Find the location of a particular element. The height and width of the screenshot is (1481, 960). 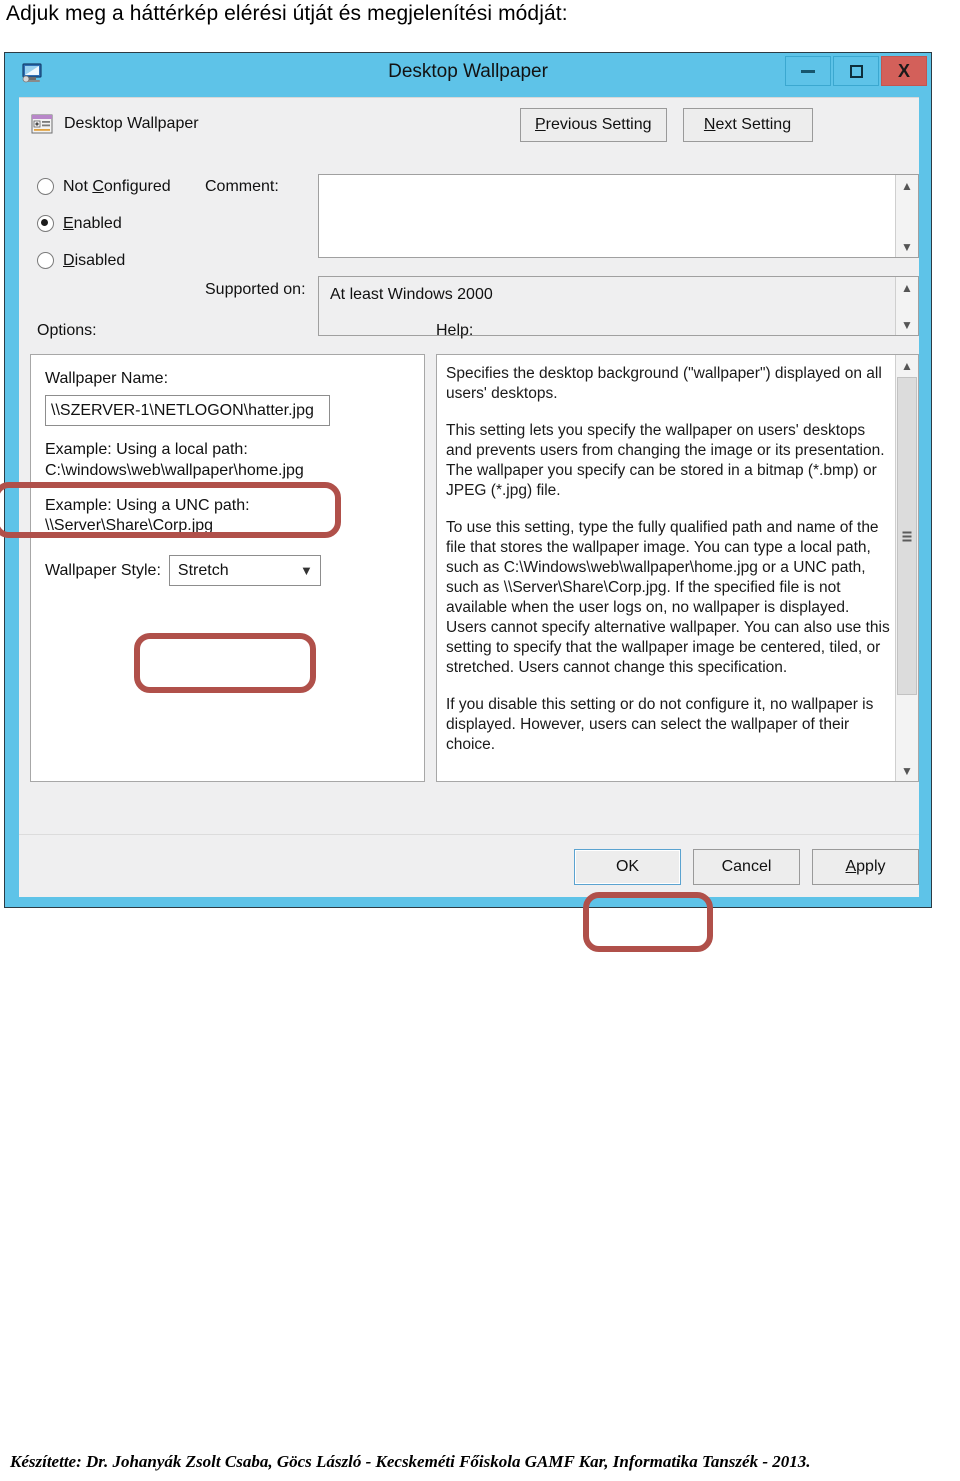

wallpaper-style-select: Stretch ▼ is located at coordinates (244, 571).